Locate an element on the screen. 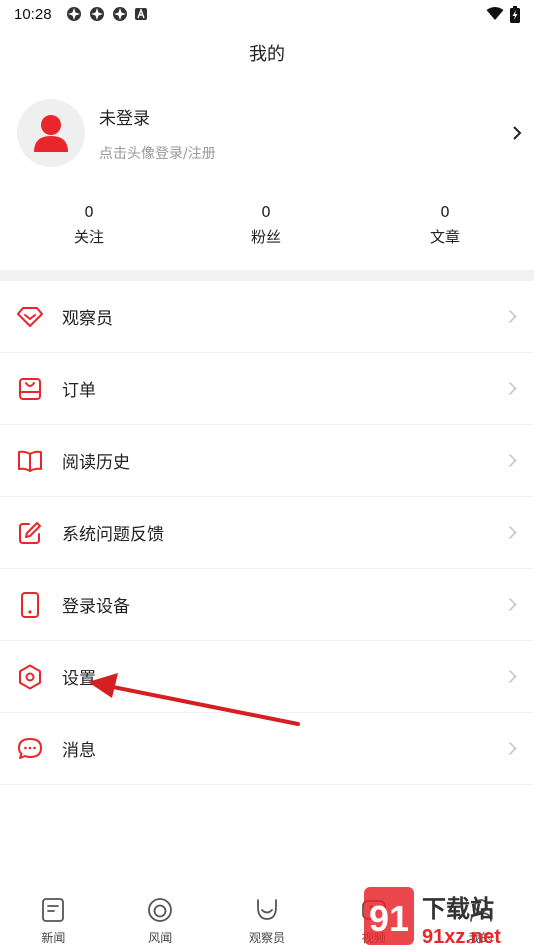 The image size is (534, 950). menu-item-settings: 设置 is located at coordinates (267, 677).